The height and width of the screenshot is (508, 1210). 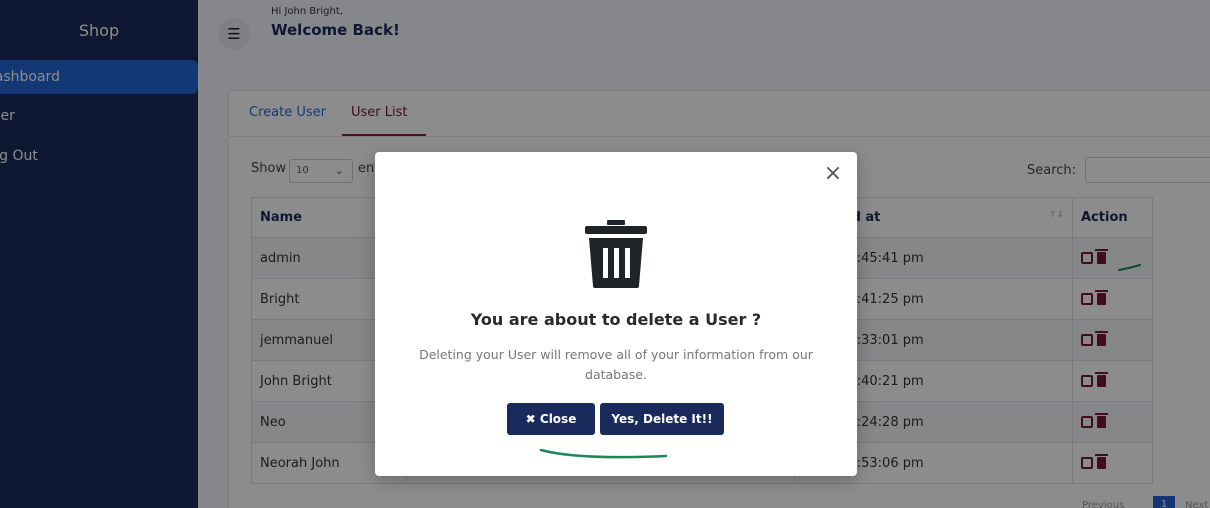 What do you see at coordinates (603, 453) in the screenshot?
I see `annotation-underline` at bounding box center [603, 453].